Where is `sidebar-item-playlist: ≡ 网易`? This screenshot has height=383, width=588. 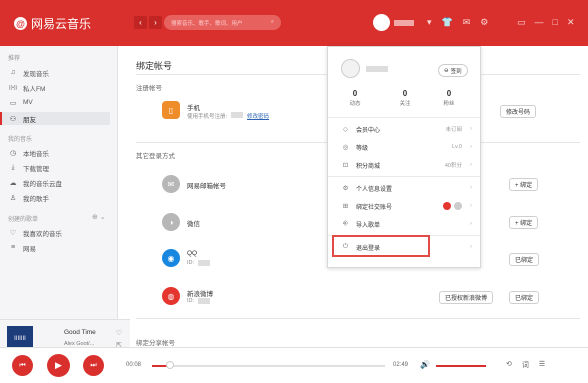 sidebar-item-playlist: ≡ 网易 is located at coordinates (63, 247).